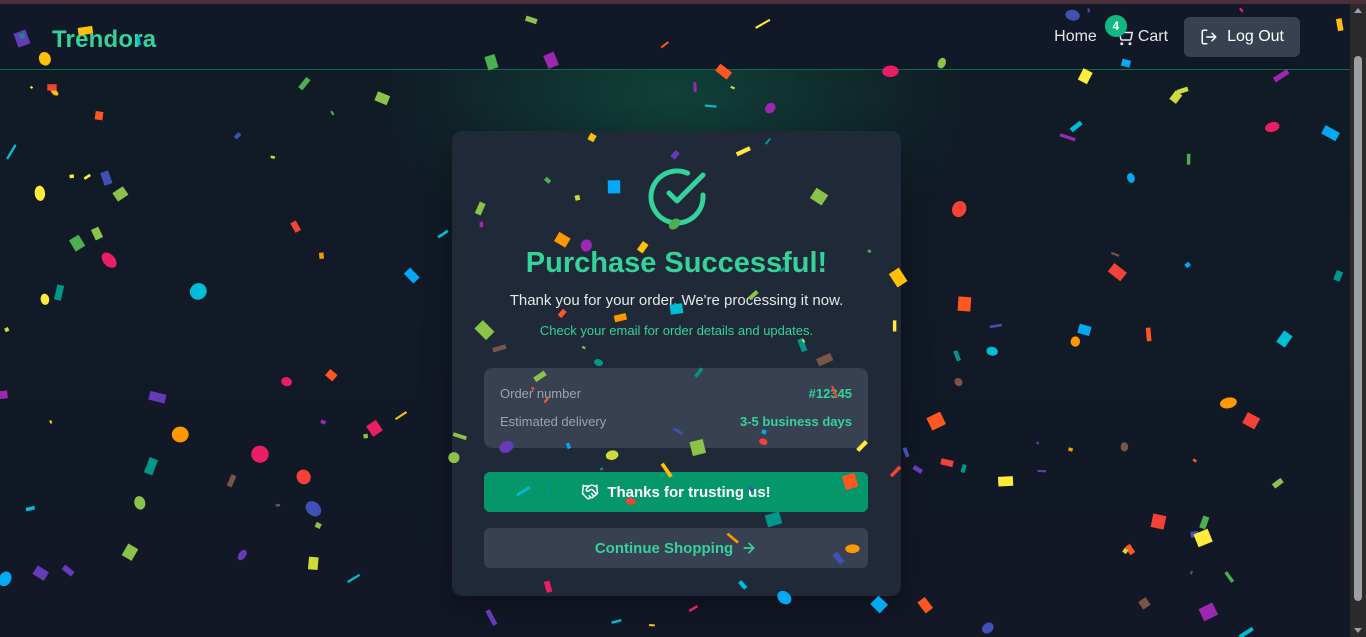  What do you see at coordinates (104, 40) in the screenshot?
I see `brand-logo: Trendora` at bounding box center [104, 40].